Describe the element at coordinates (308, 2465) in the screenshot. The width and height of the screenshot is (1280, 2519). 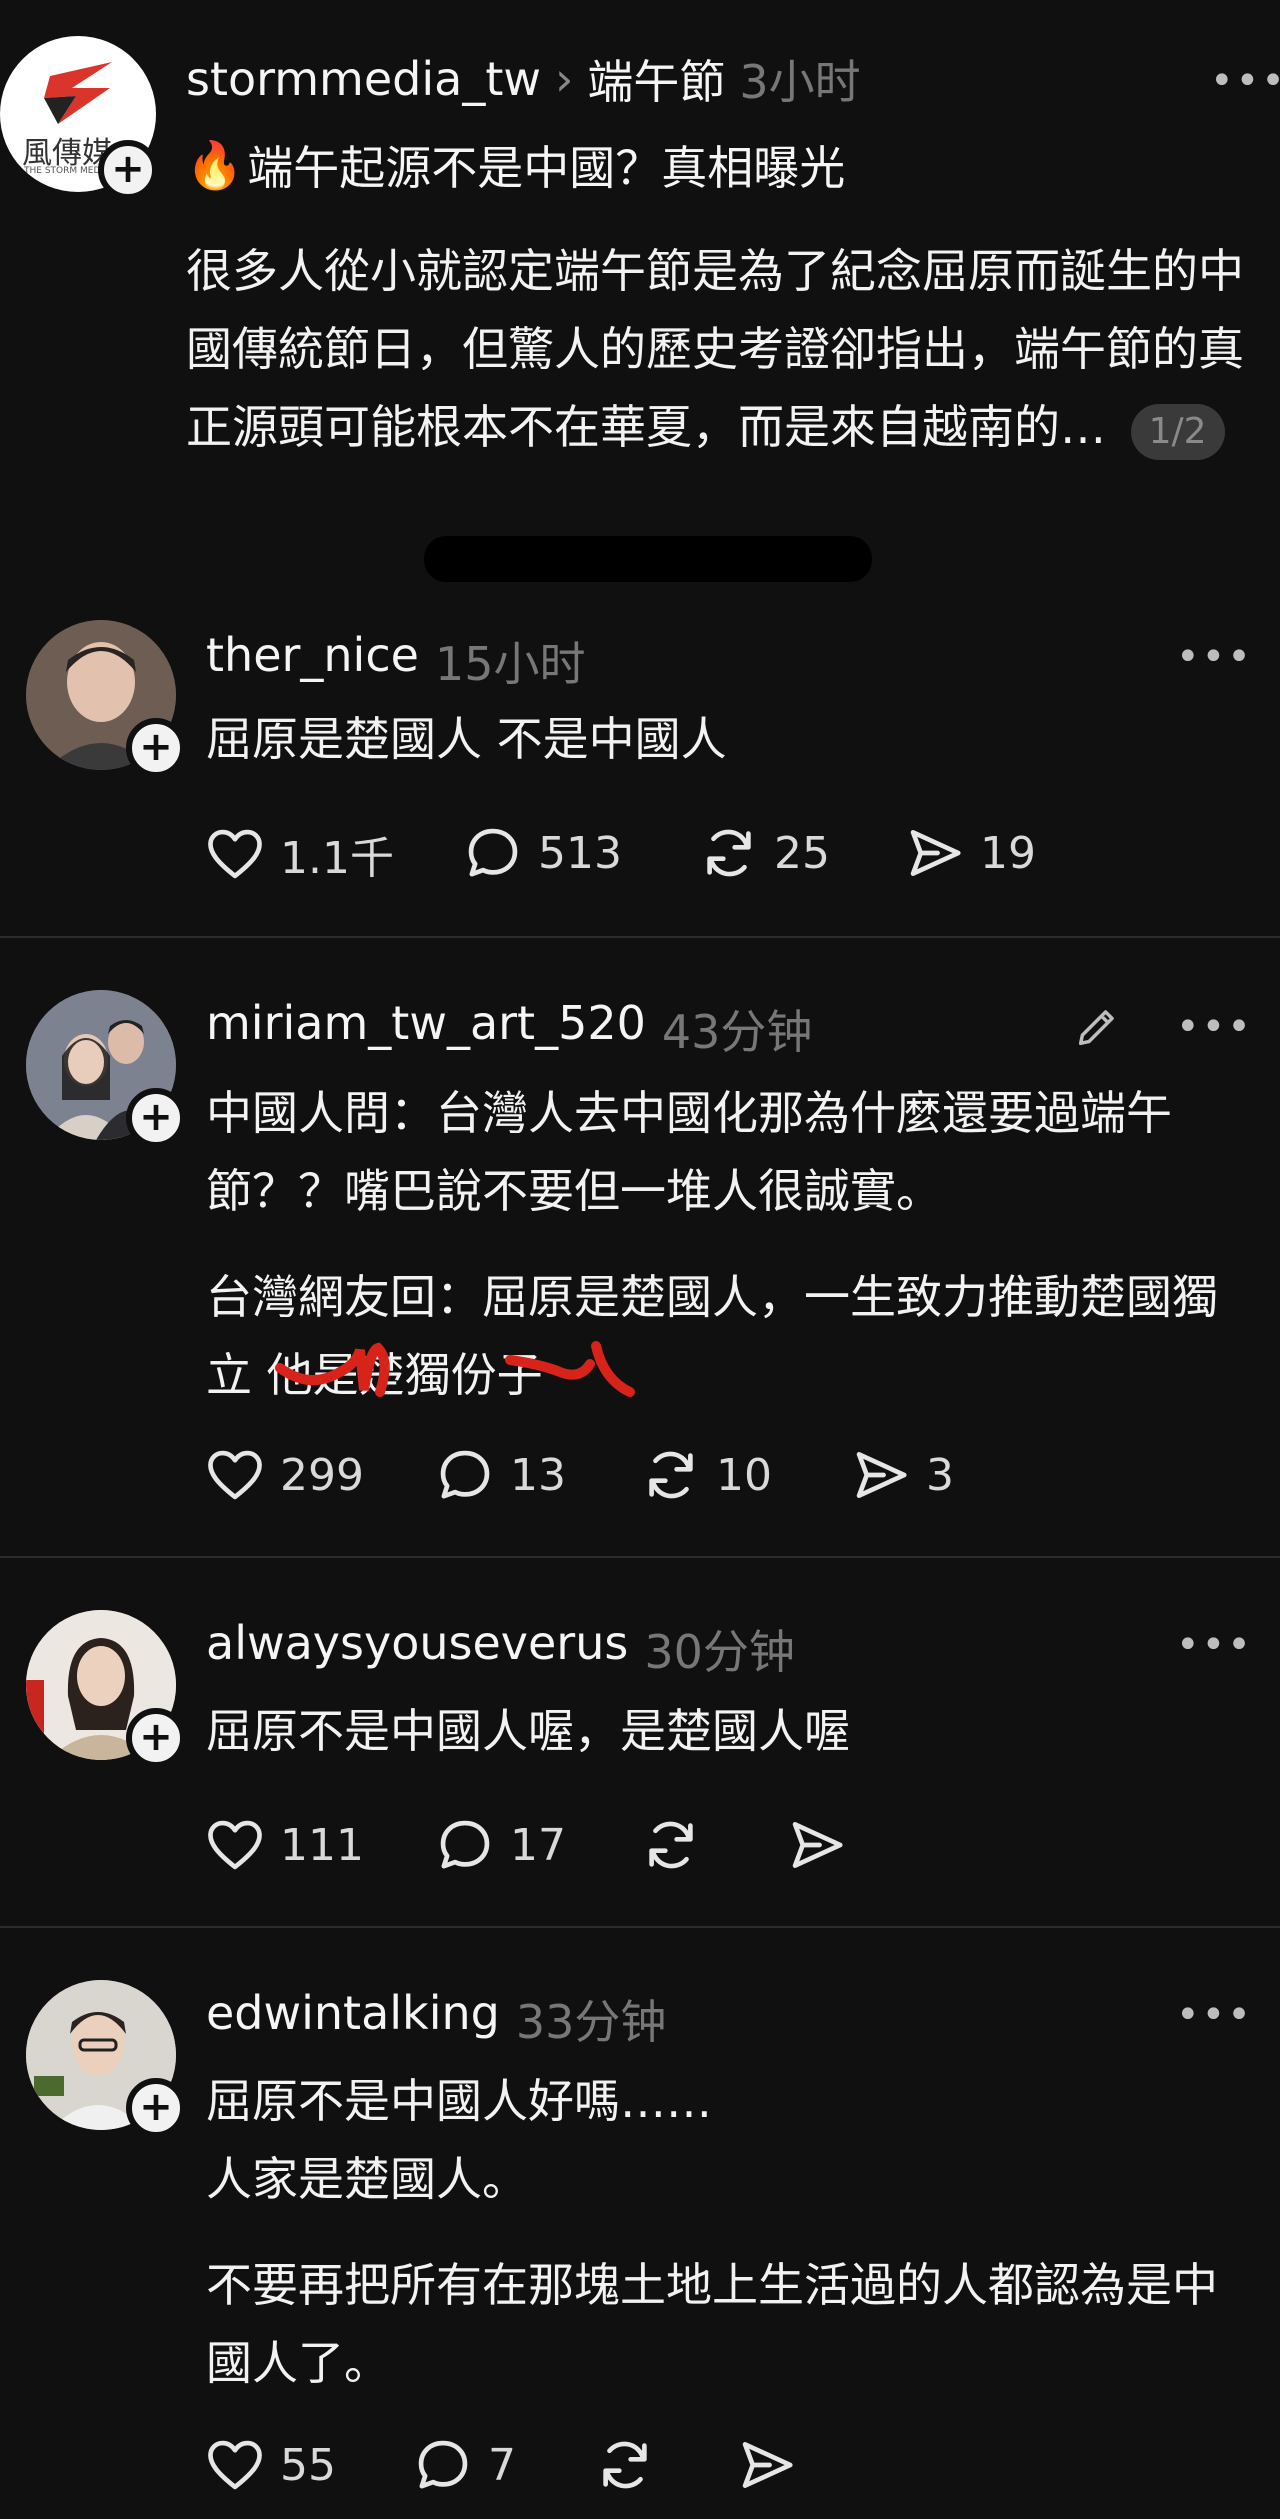
I see `like-count: 55` at that location.